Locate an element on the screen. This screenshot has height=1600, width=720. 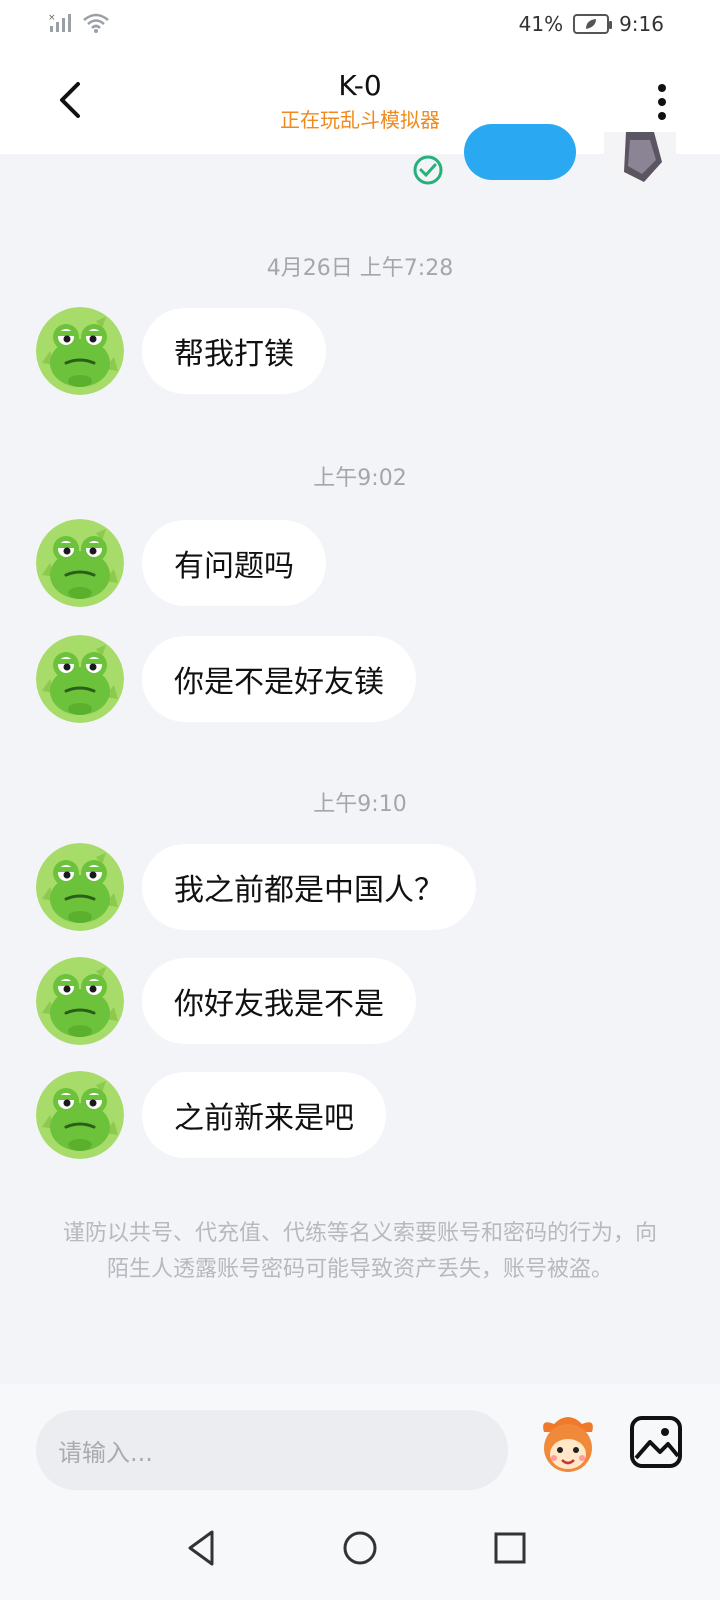
message-bubble: 我之前都是中国人？ is located at coordinates (309, 887).